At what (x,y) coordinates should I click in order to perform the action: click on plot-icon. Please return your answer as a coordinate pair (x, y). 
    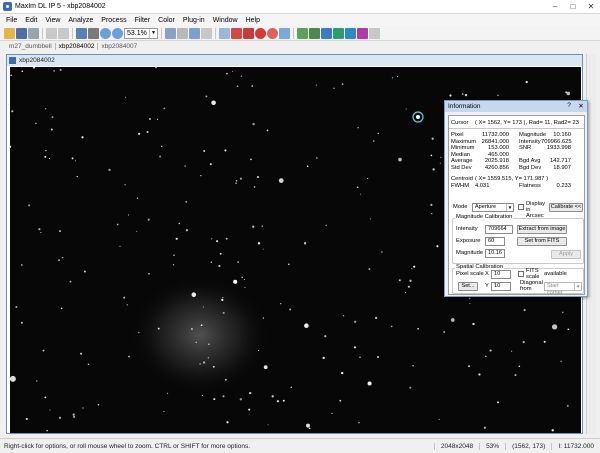
    Looking at the image, I should click on (350, 33).